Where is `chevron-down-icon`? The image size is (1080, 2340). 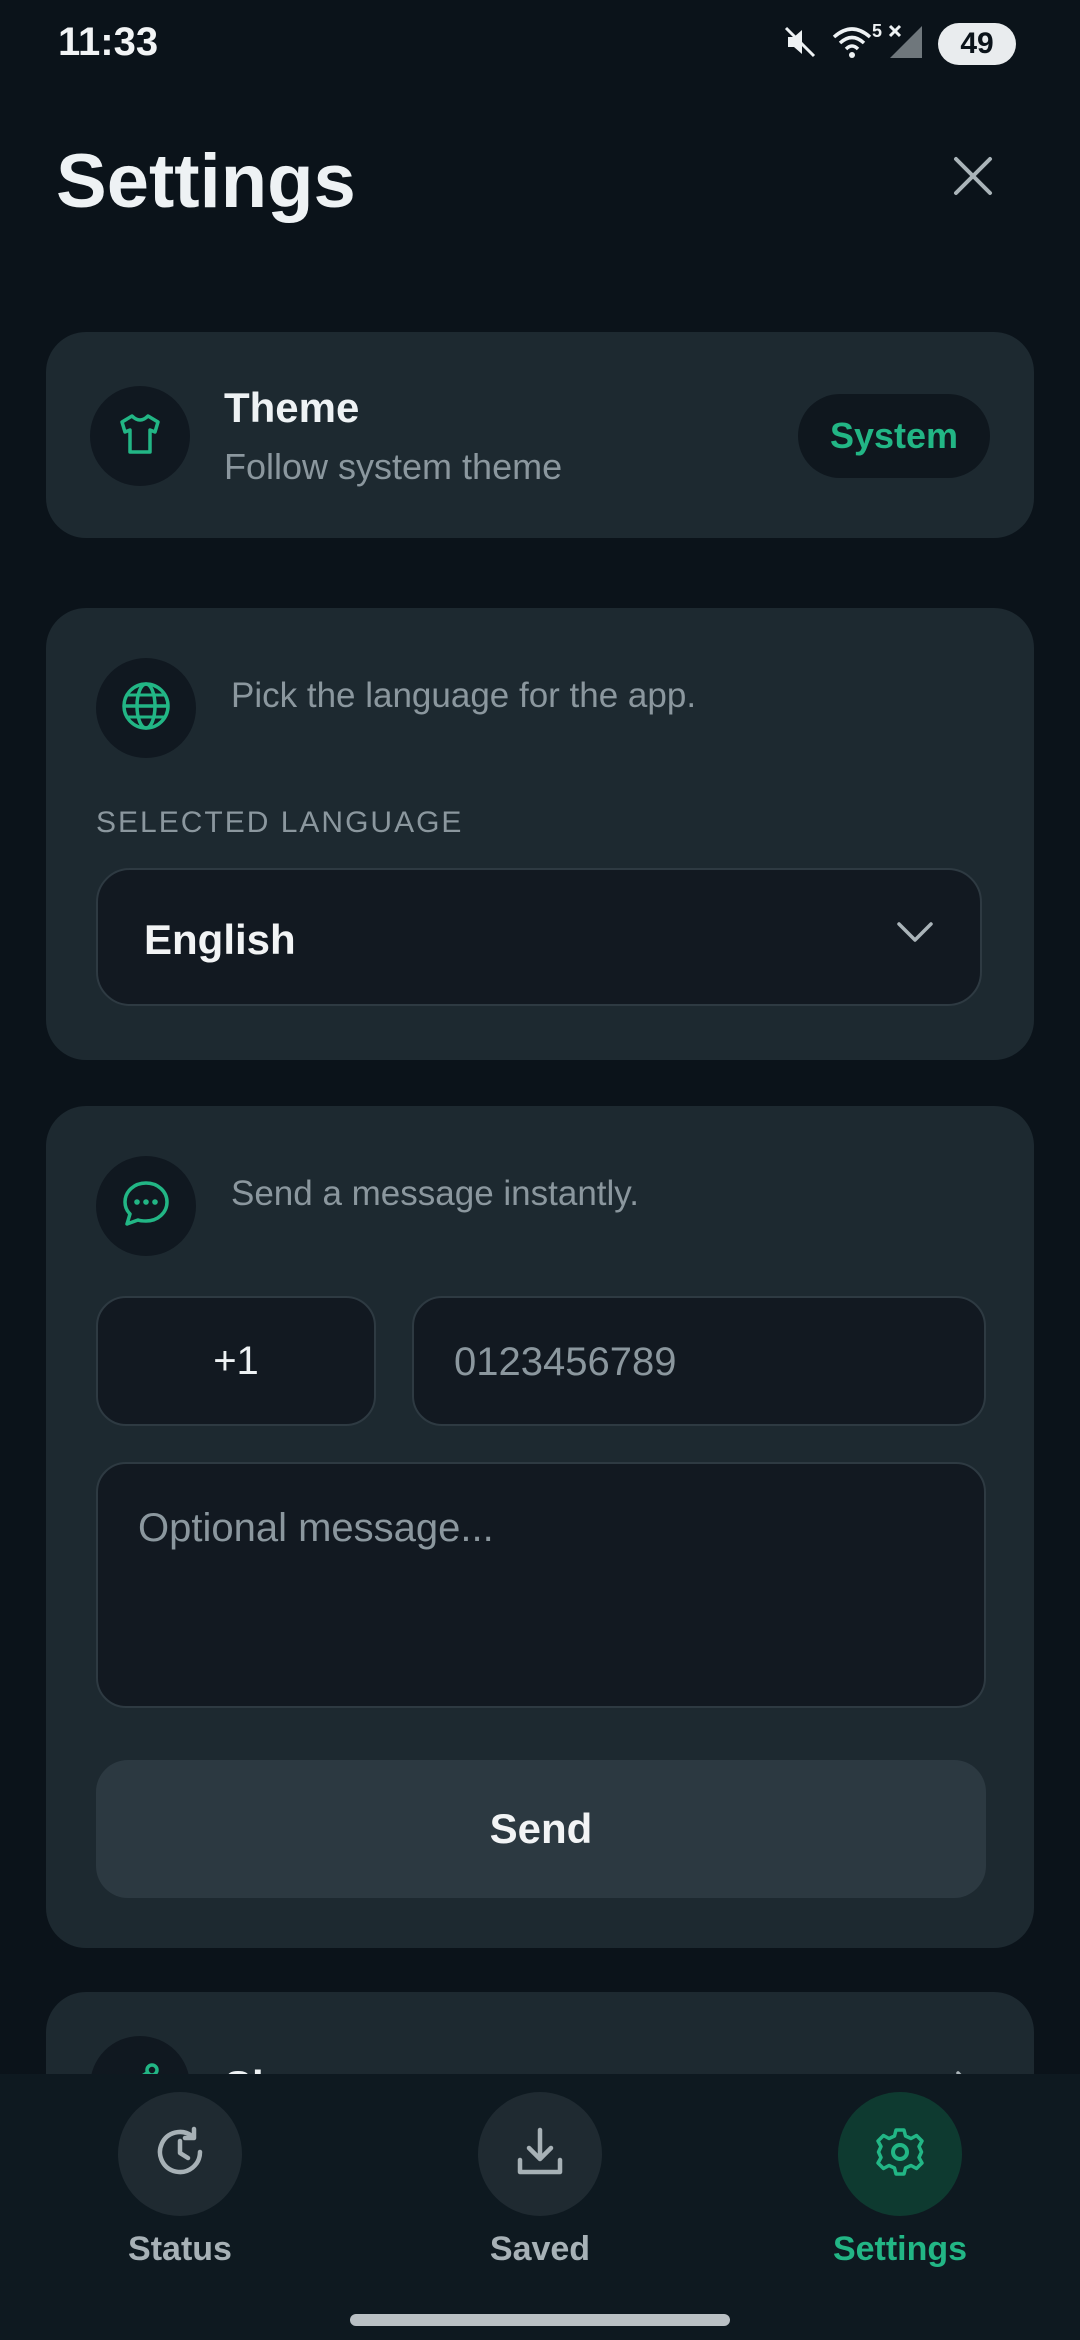
chevron-down-icon is located at coordinates (915, 934).